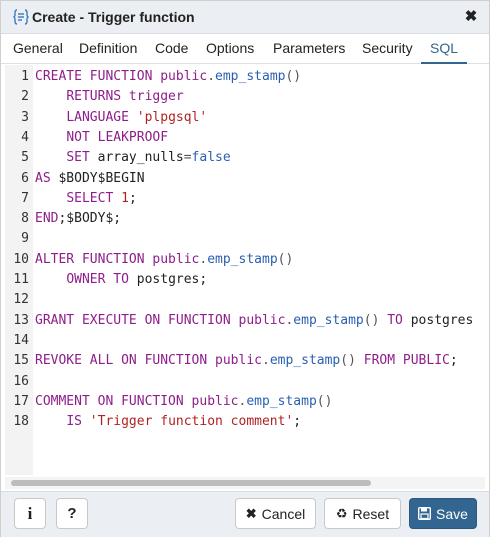 This screenshot has width=490, height=537. I want to click on code-line: 17 COMMENT ON FUNCTION public.emp_stamp(), so click(245, 402).